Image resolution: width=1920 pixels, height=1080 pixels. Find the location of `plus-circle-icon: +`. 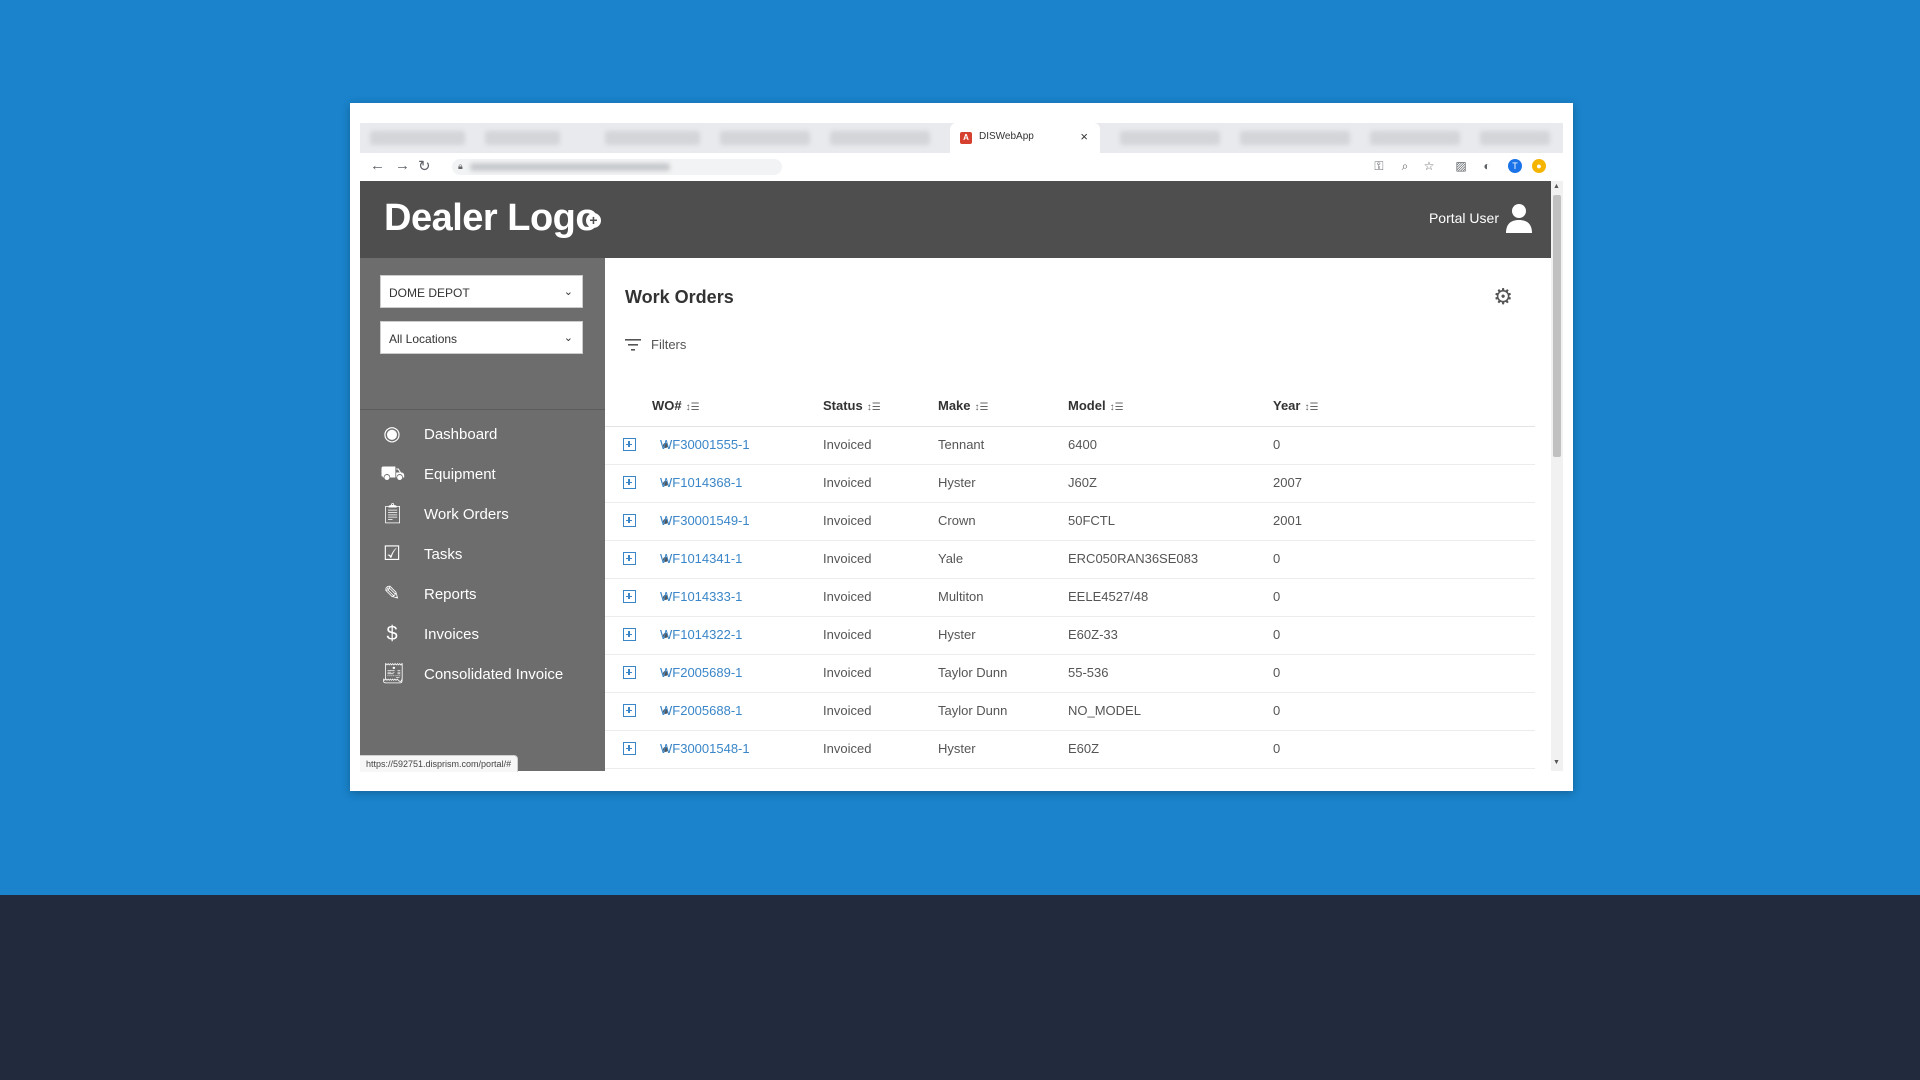

plus-circle-icon: + is located at coordinates (593, 220).